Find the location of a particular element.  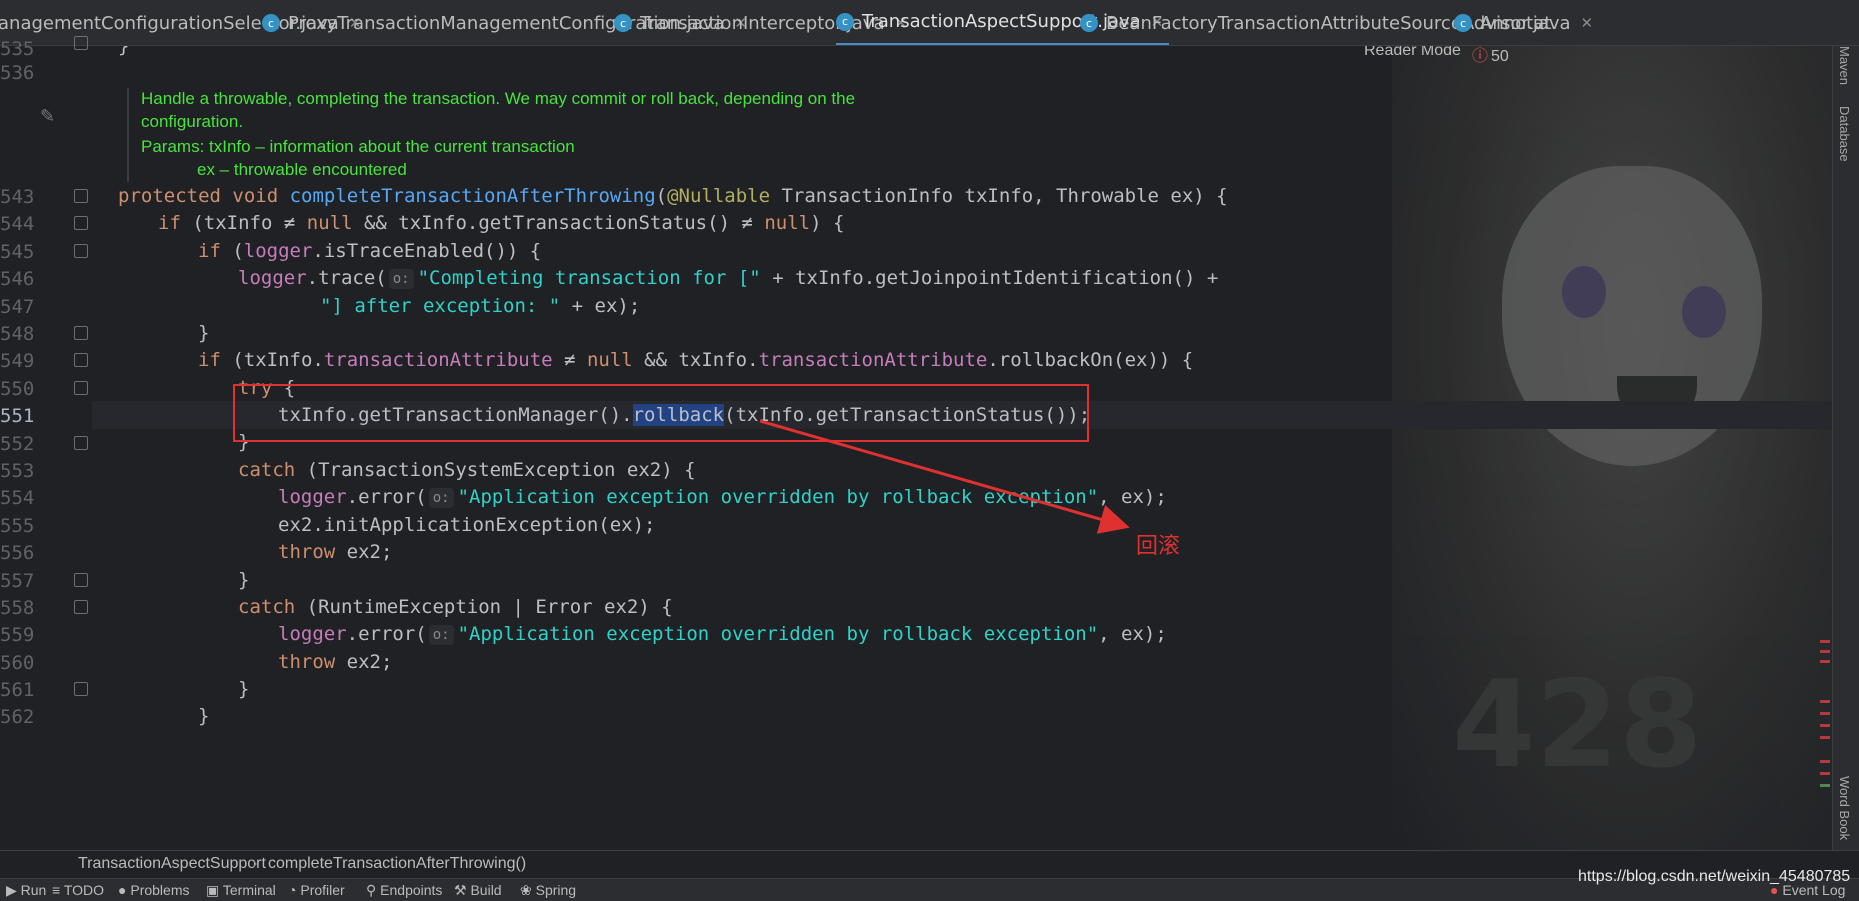

spring-label: Spring is located at coordinates (556, 890).